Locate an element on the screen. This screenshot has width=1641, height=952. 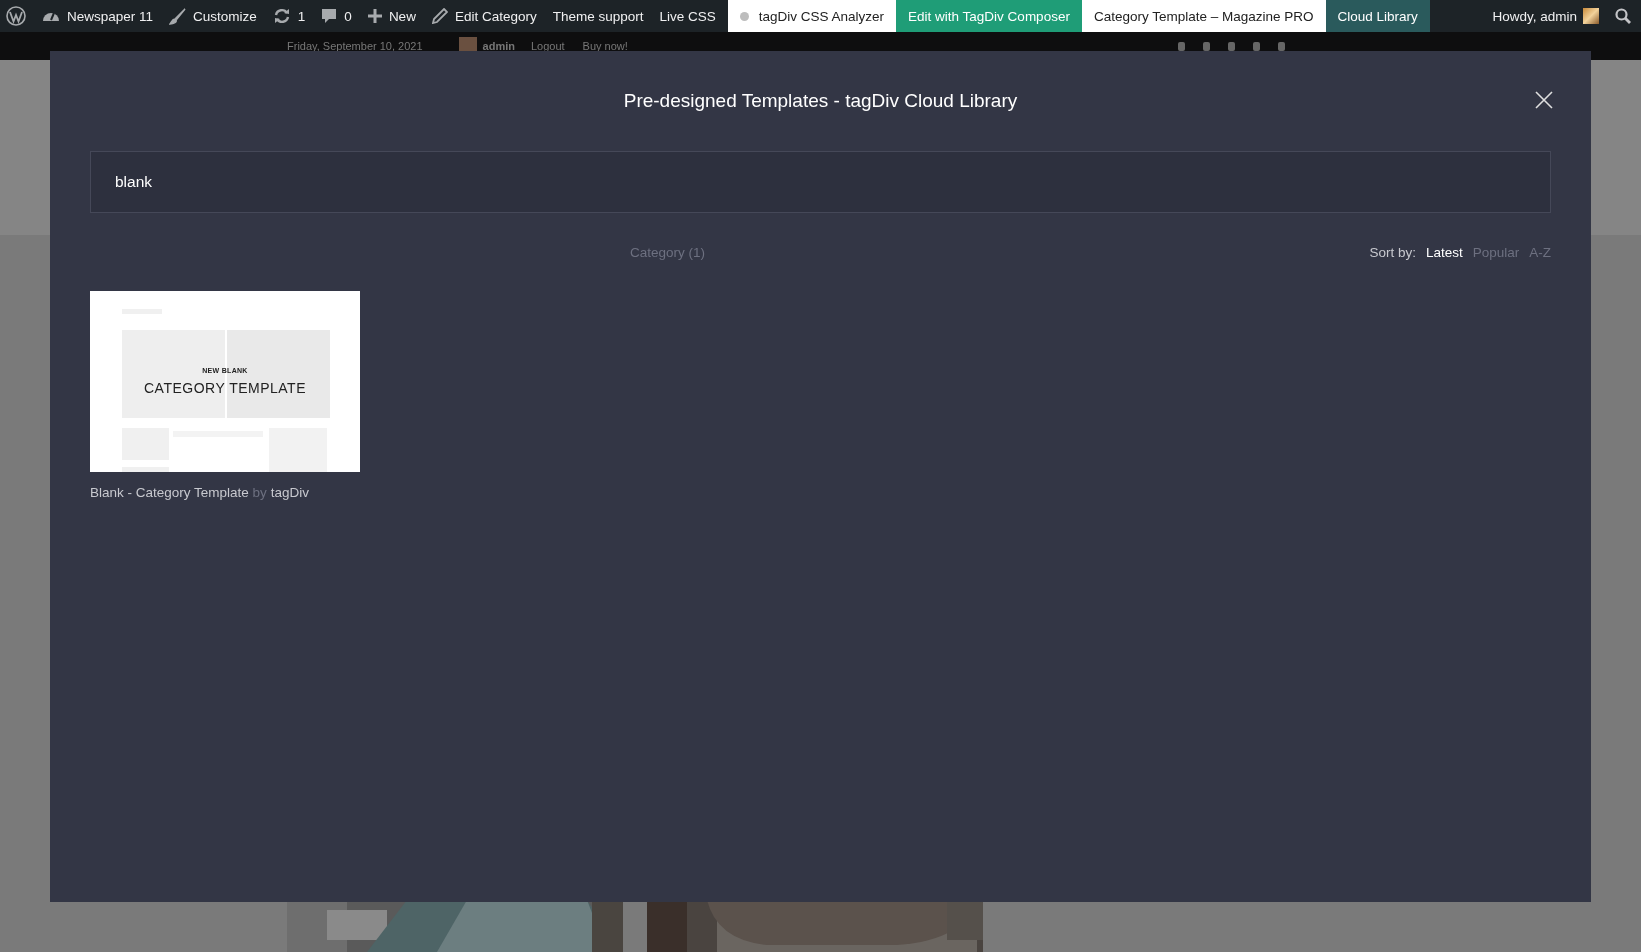
admin-bar-item: tagDiv CSS Analyzer is located at coordinates (812, 16).